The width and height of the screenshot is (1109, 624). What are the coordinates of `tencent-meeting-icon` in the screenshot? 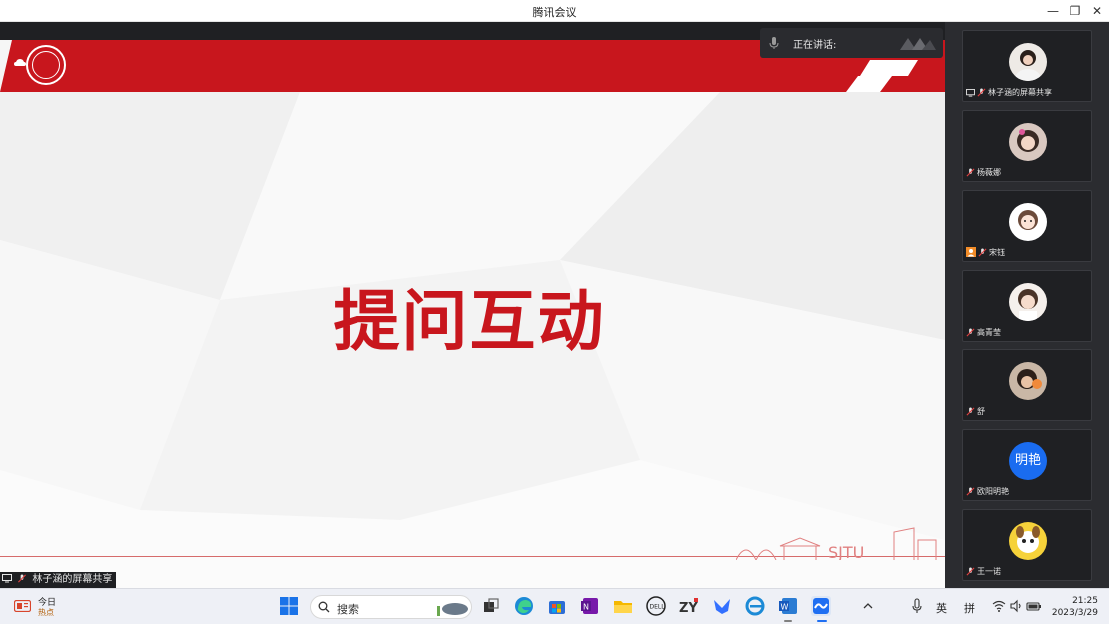 It's located at (821, 606).